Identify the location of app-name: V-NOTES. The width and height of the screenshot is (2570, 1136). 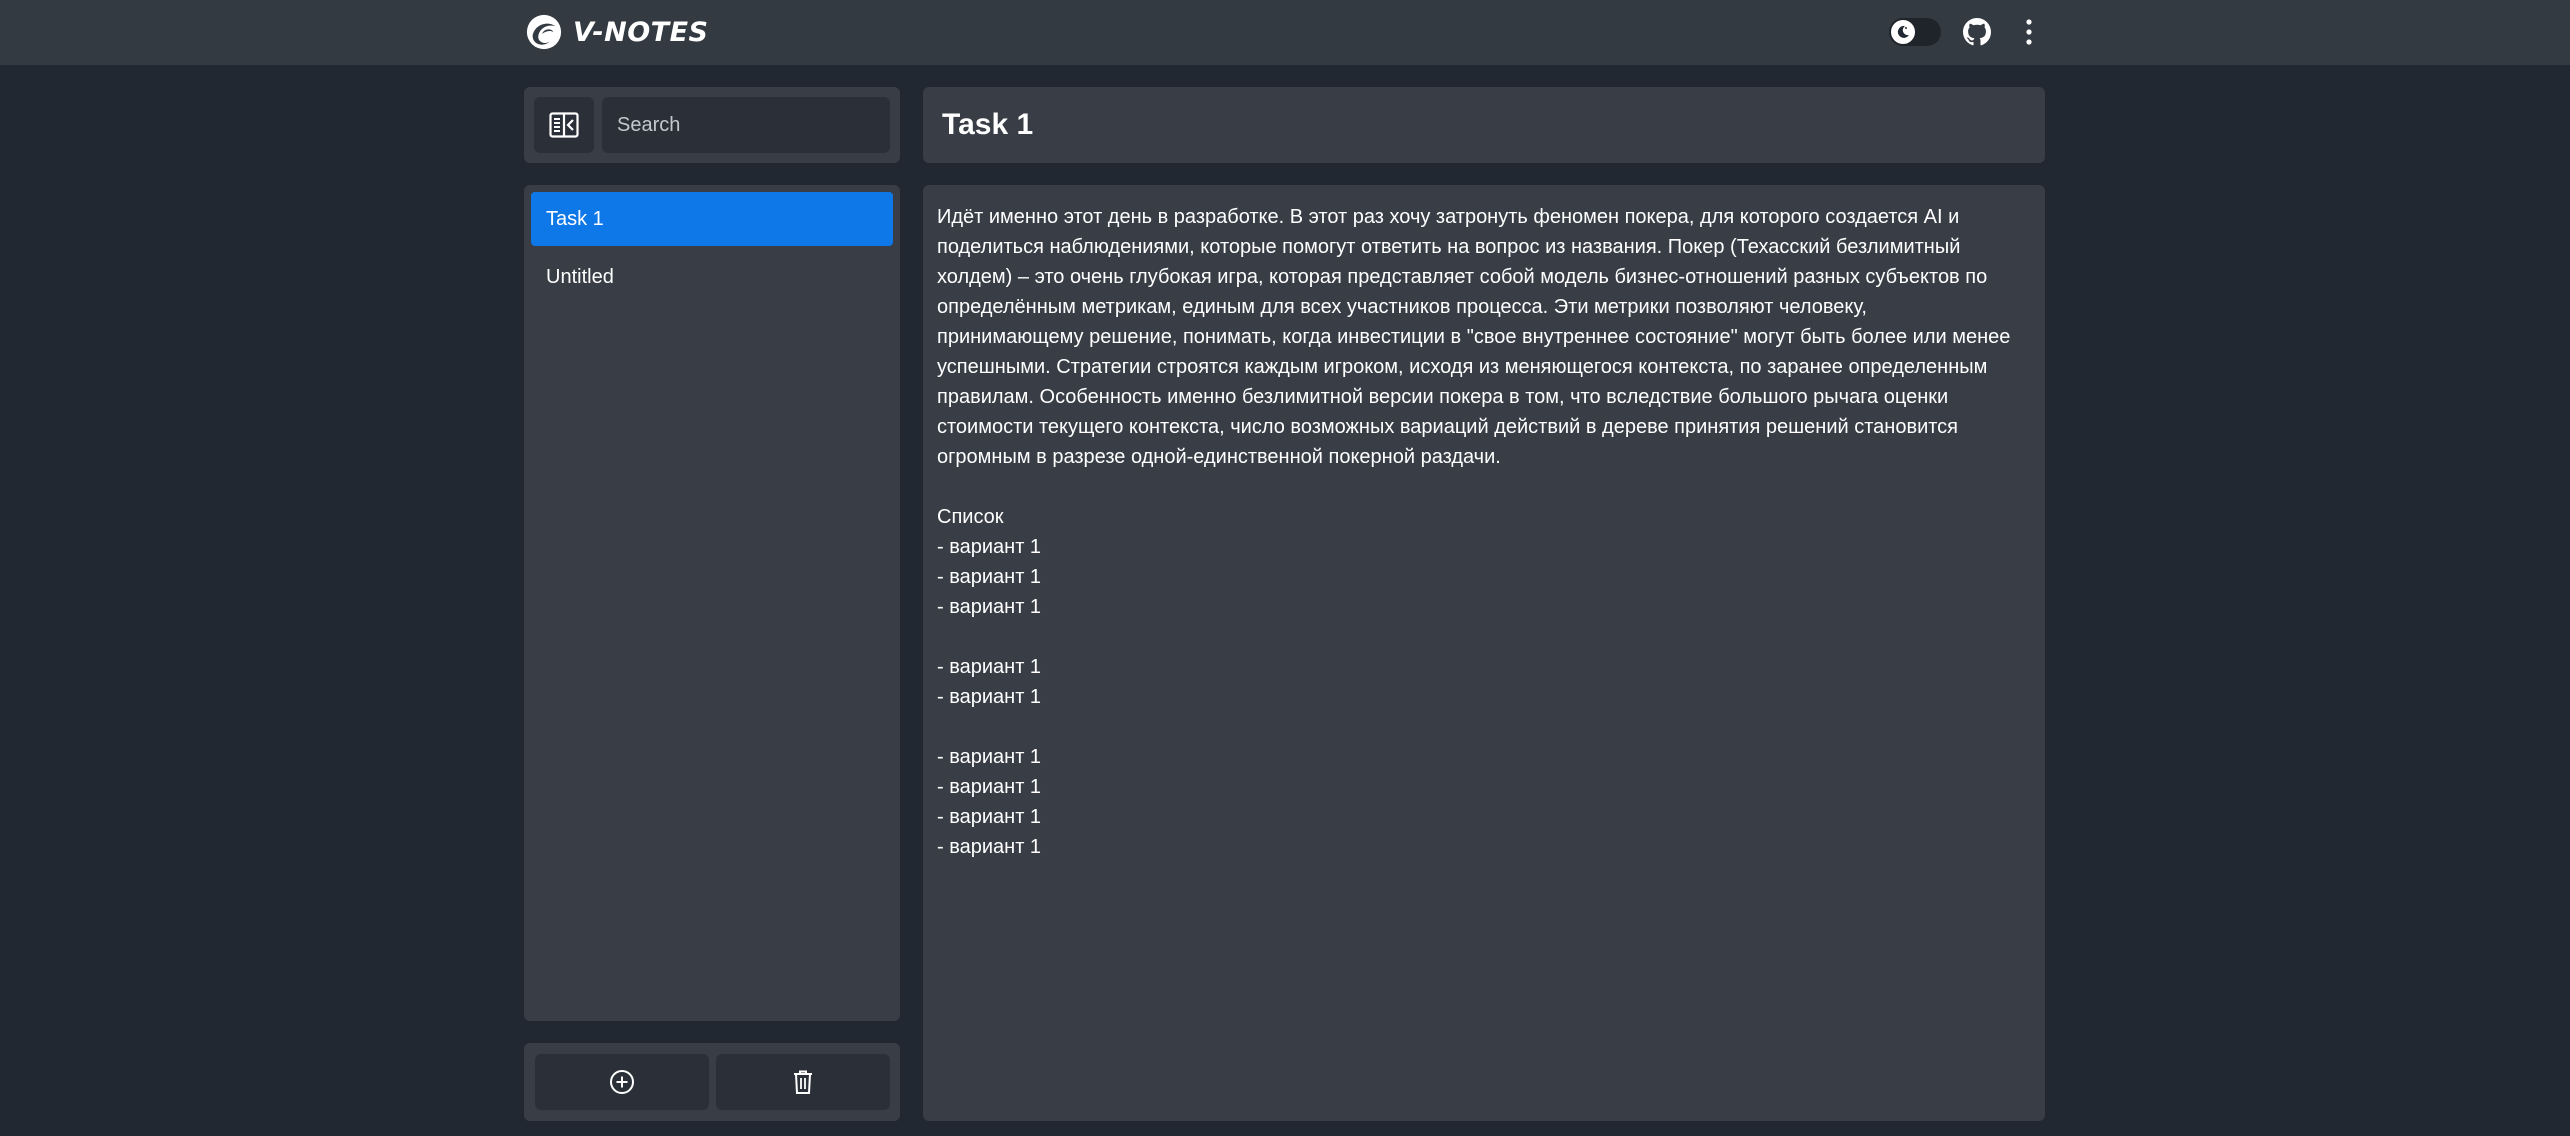
(641, 32).